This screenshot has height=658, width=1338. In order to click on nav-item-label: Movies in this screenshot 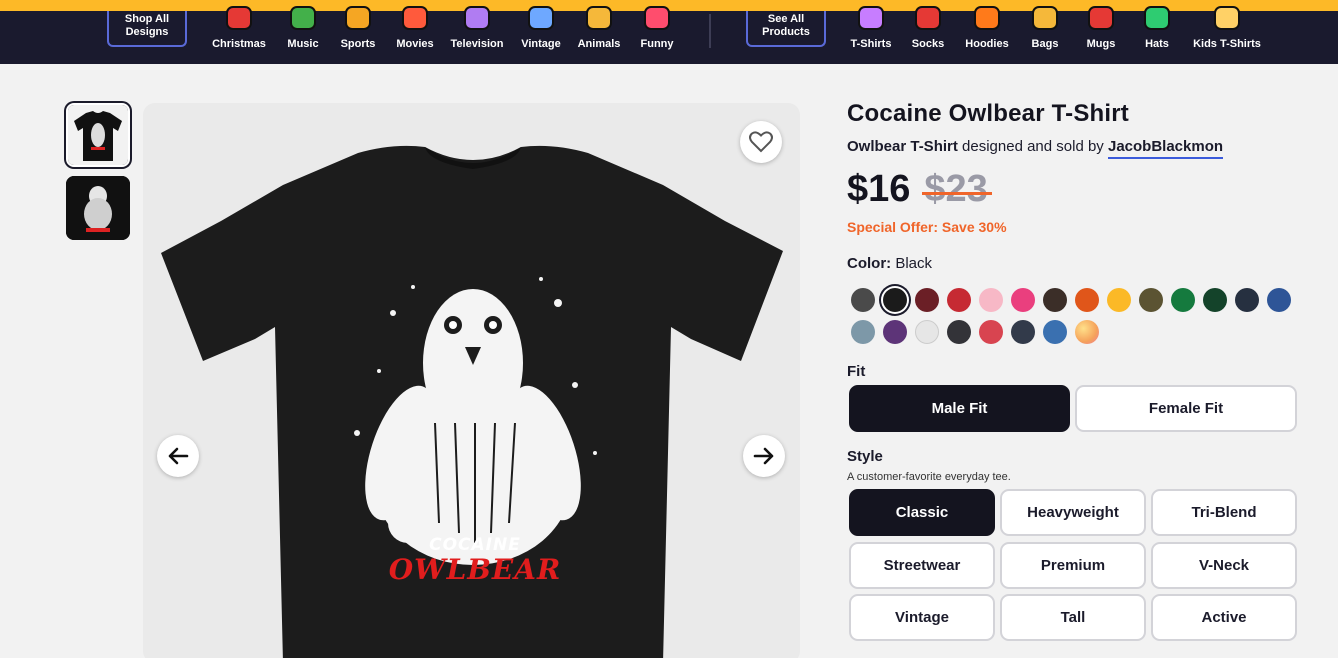, I will do `click(415, 44)`.